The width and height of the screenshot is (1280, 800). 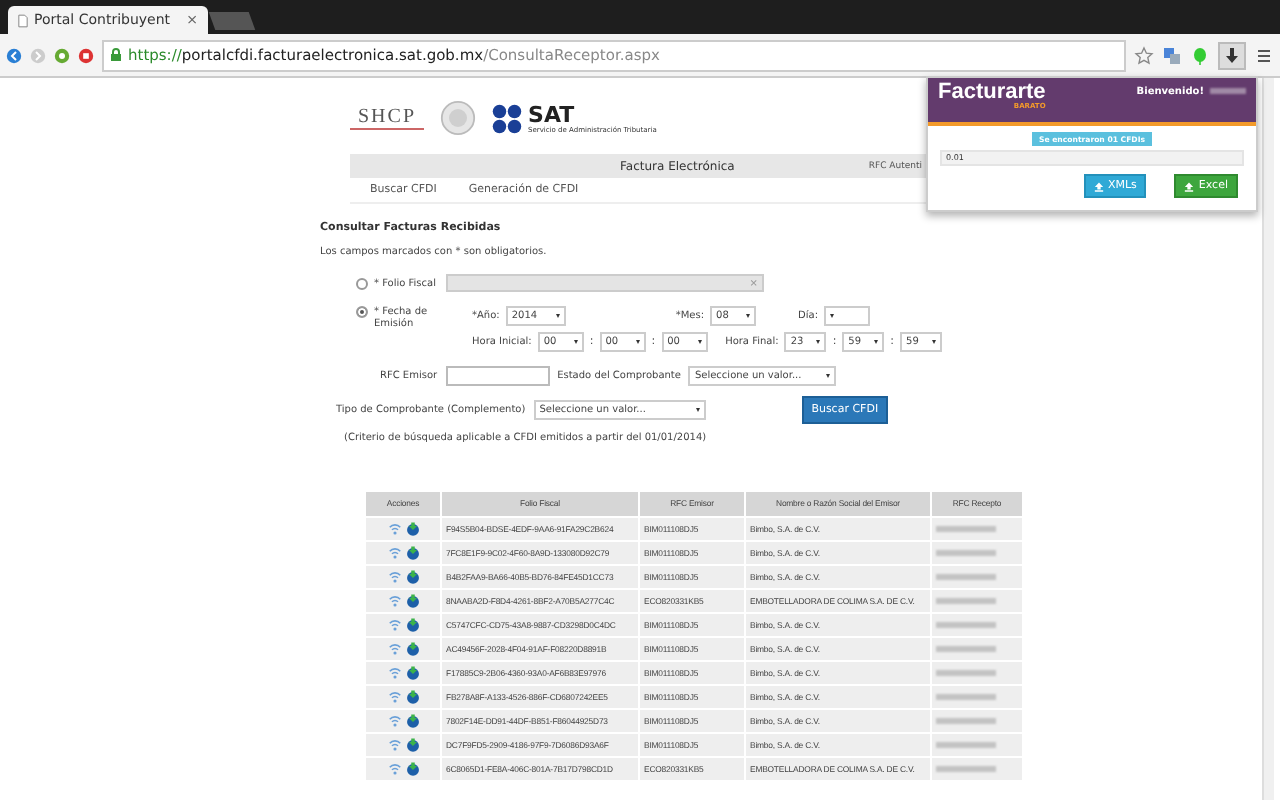 I want to click on back-icon, so click(x=14, y=55).